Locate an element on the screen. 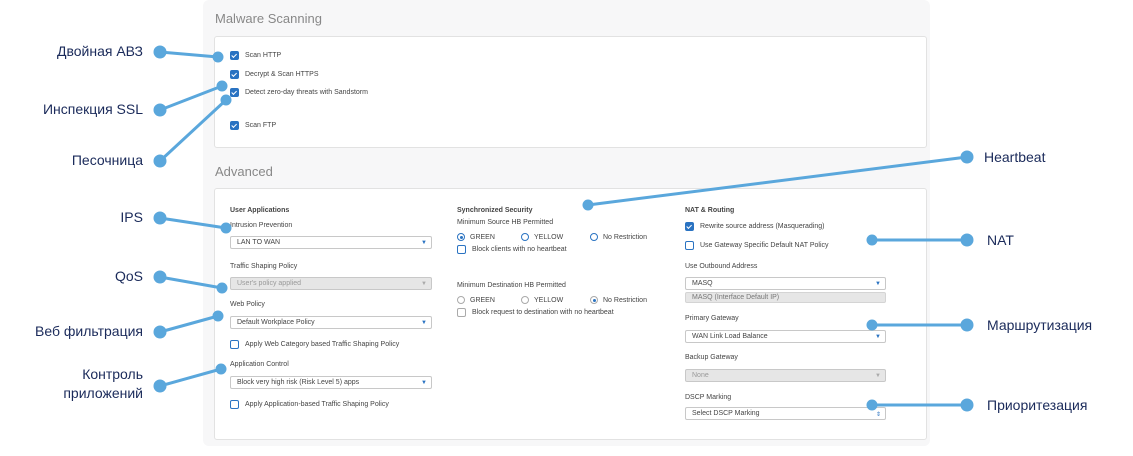 The image size is (1133, 456). callout-line-app is located at coordinates (190, 377).